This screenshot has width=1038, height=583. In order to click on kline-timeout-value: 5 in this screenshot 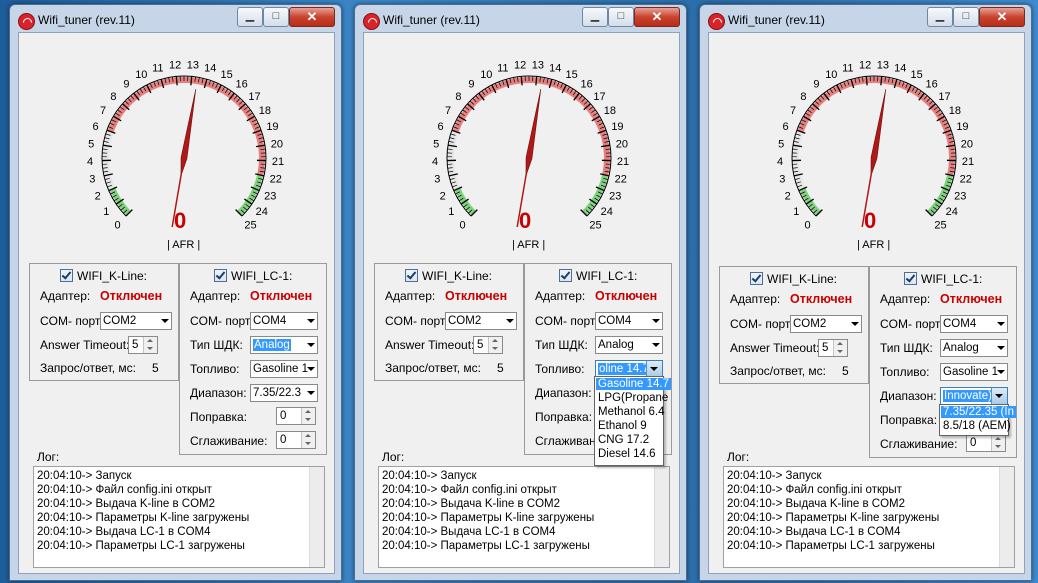, I will do `click(480, 345)`.